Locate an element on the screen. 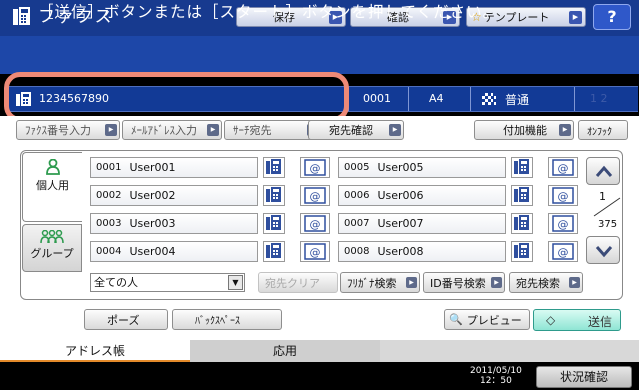 The height and width of the screenshot is (390, 639). send-icon: ◇ is located at coordinates (551, 320).